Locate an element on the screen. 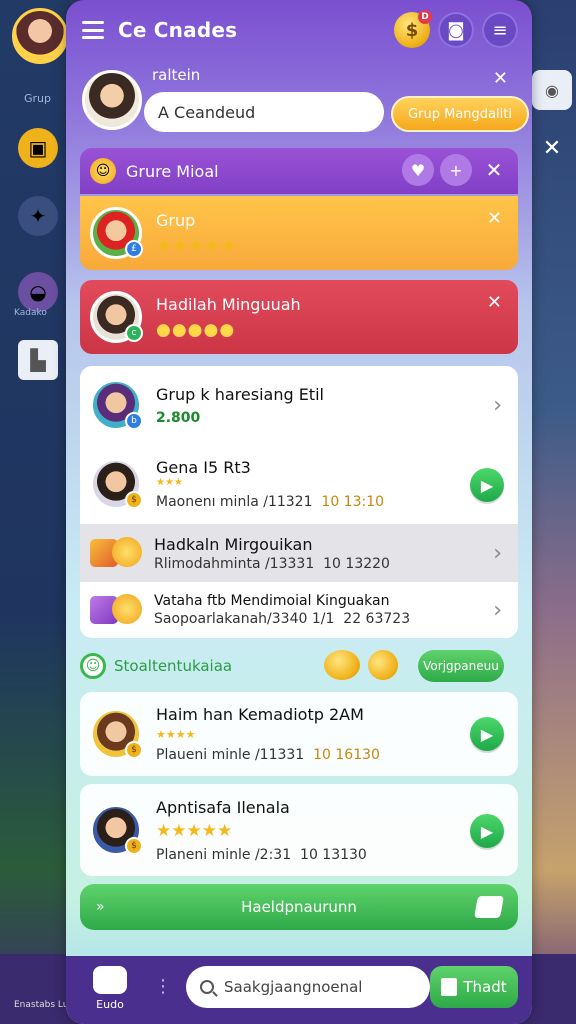 This screenshot has width=576, height=1024. profile-name: raltein is located at coordinates (176, 75).